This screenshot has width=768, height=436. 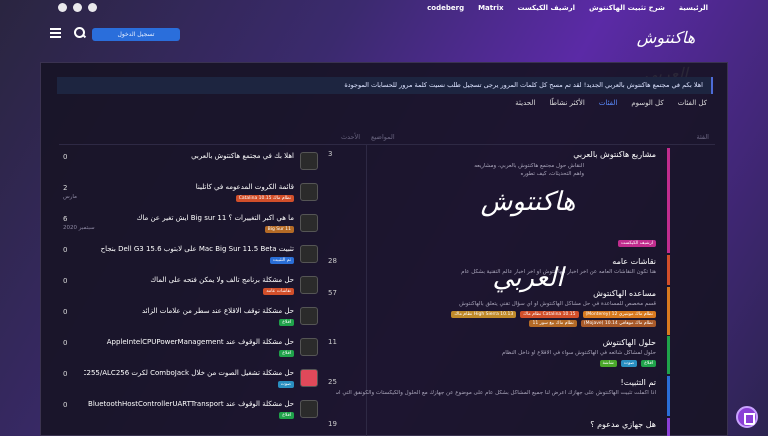 I want to click on category-logo: هاكنتوش العربي, so click(x=528, y=240).